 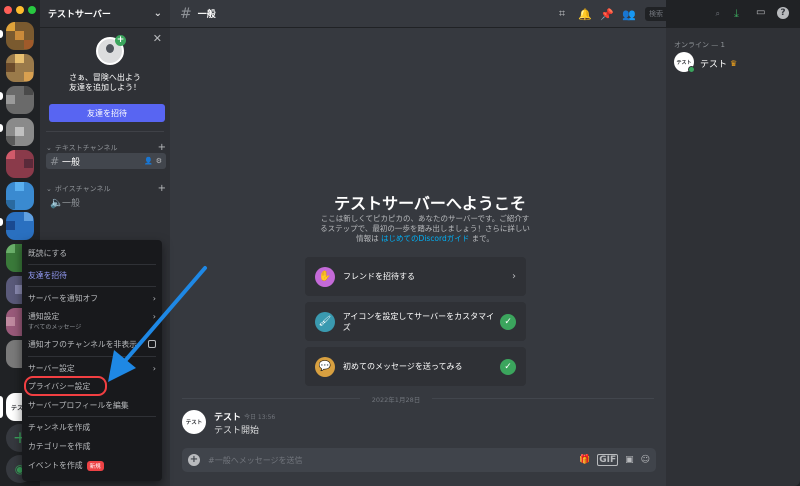 I want to click on welcome-desc-line: るステップで、最初の一歩を踏み出しましょう！さらに詳しい, so click(x=425, y=228).